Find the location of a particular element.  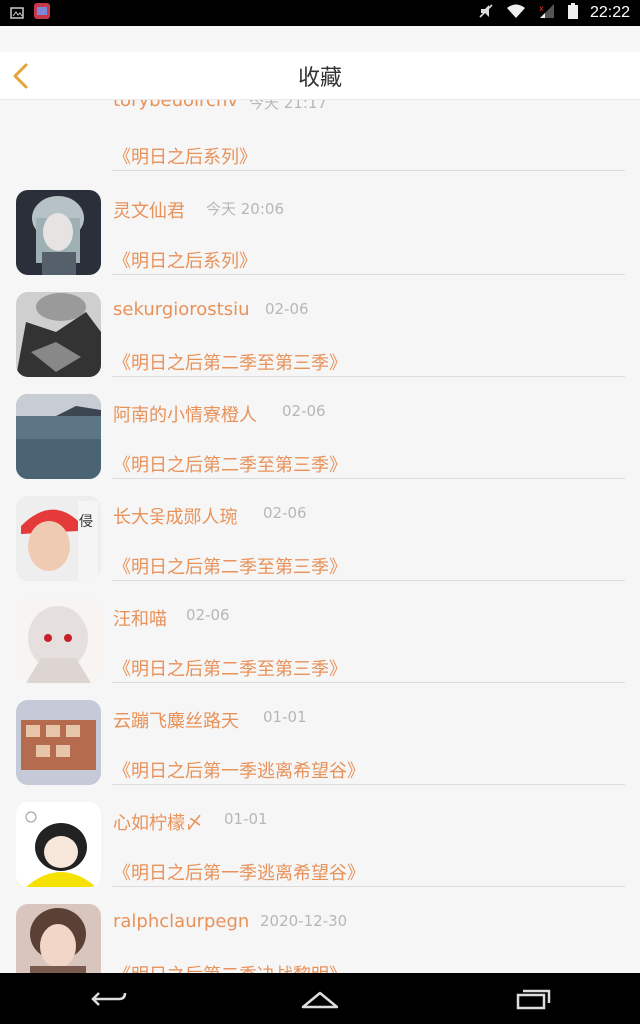

list-item: sekurgiorostsiu 02-06 《明日之后第二季至第三季》 is located at coordinates (320, 342).